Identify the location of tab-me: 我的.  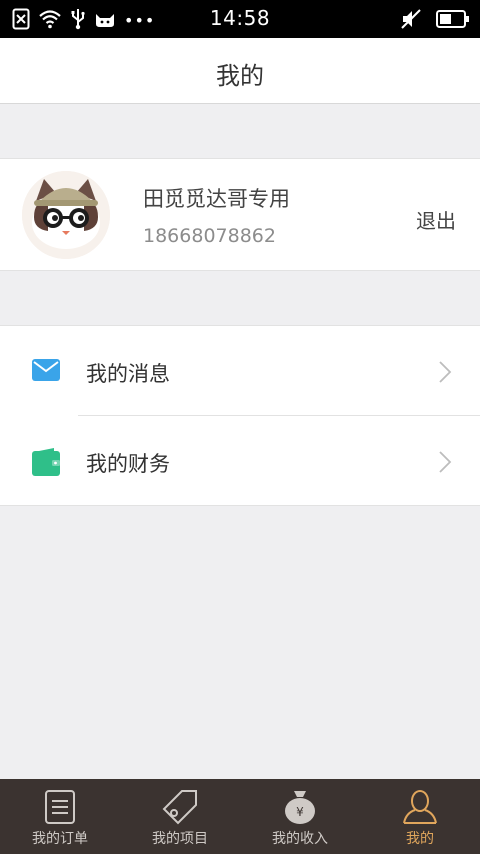
(420, 816).